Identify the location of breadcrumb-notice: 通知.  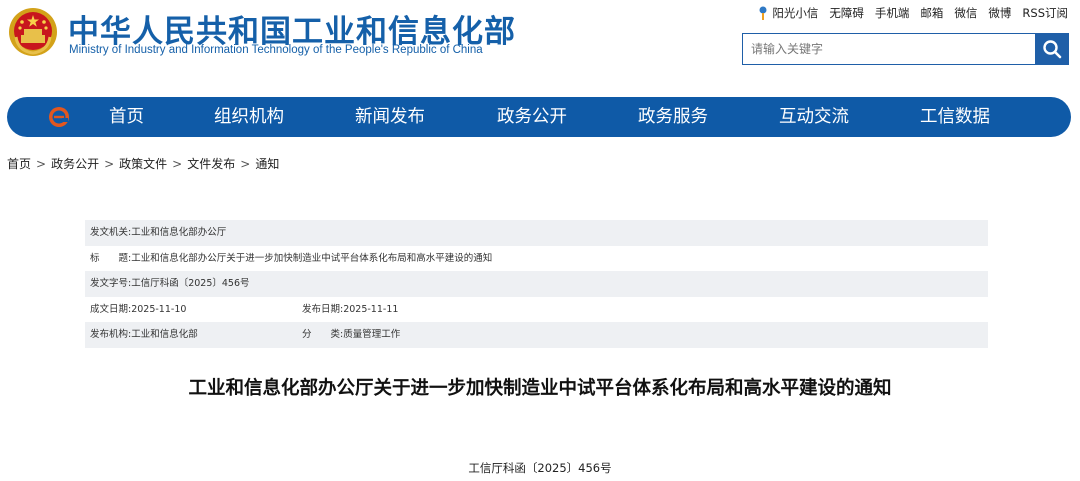
(267, 164).